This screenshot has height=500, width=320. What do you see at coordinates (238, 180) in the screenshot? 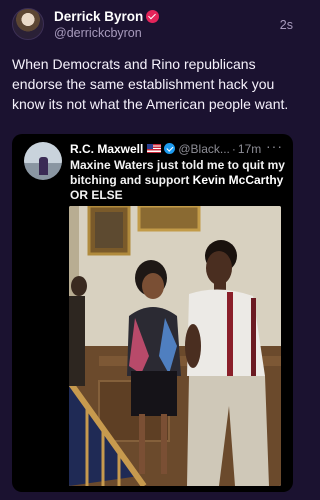
I see `quoted-text-highlight: Kevin McCarthy` at bounding box center [238, 180].